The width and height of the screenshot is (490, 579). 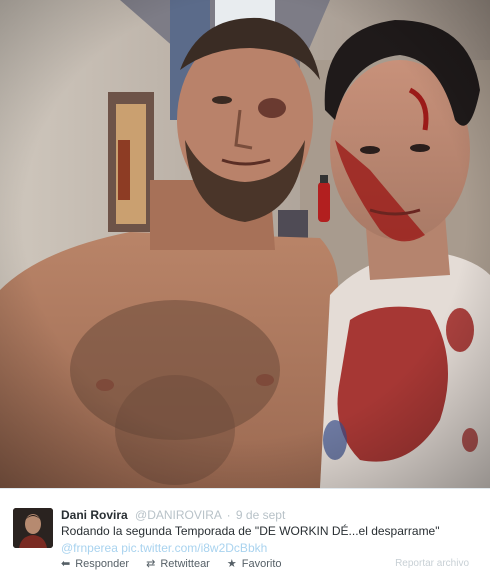 I want to click on reply-label: Responder, so click(x=102, y=564).